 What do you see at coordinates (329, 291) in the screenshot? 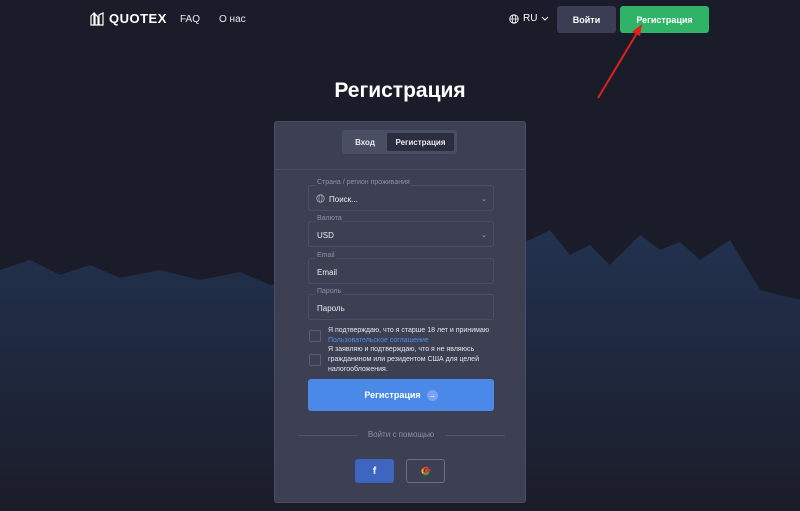
I see `password-label: Пароль` at bounding box center [329, 291].